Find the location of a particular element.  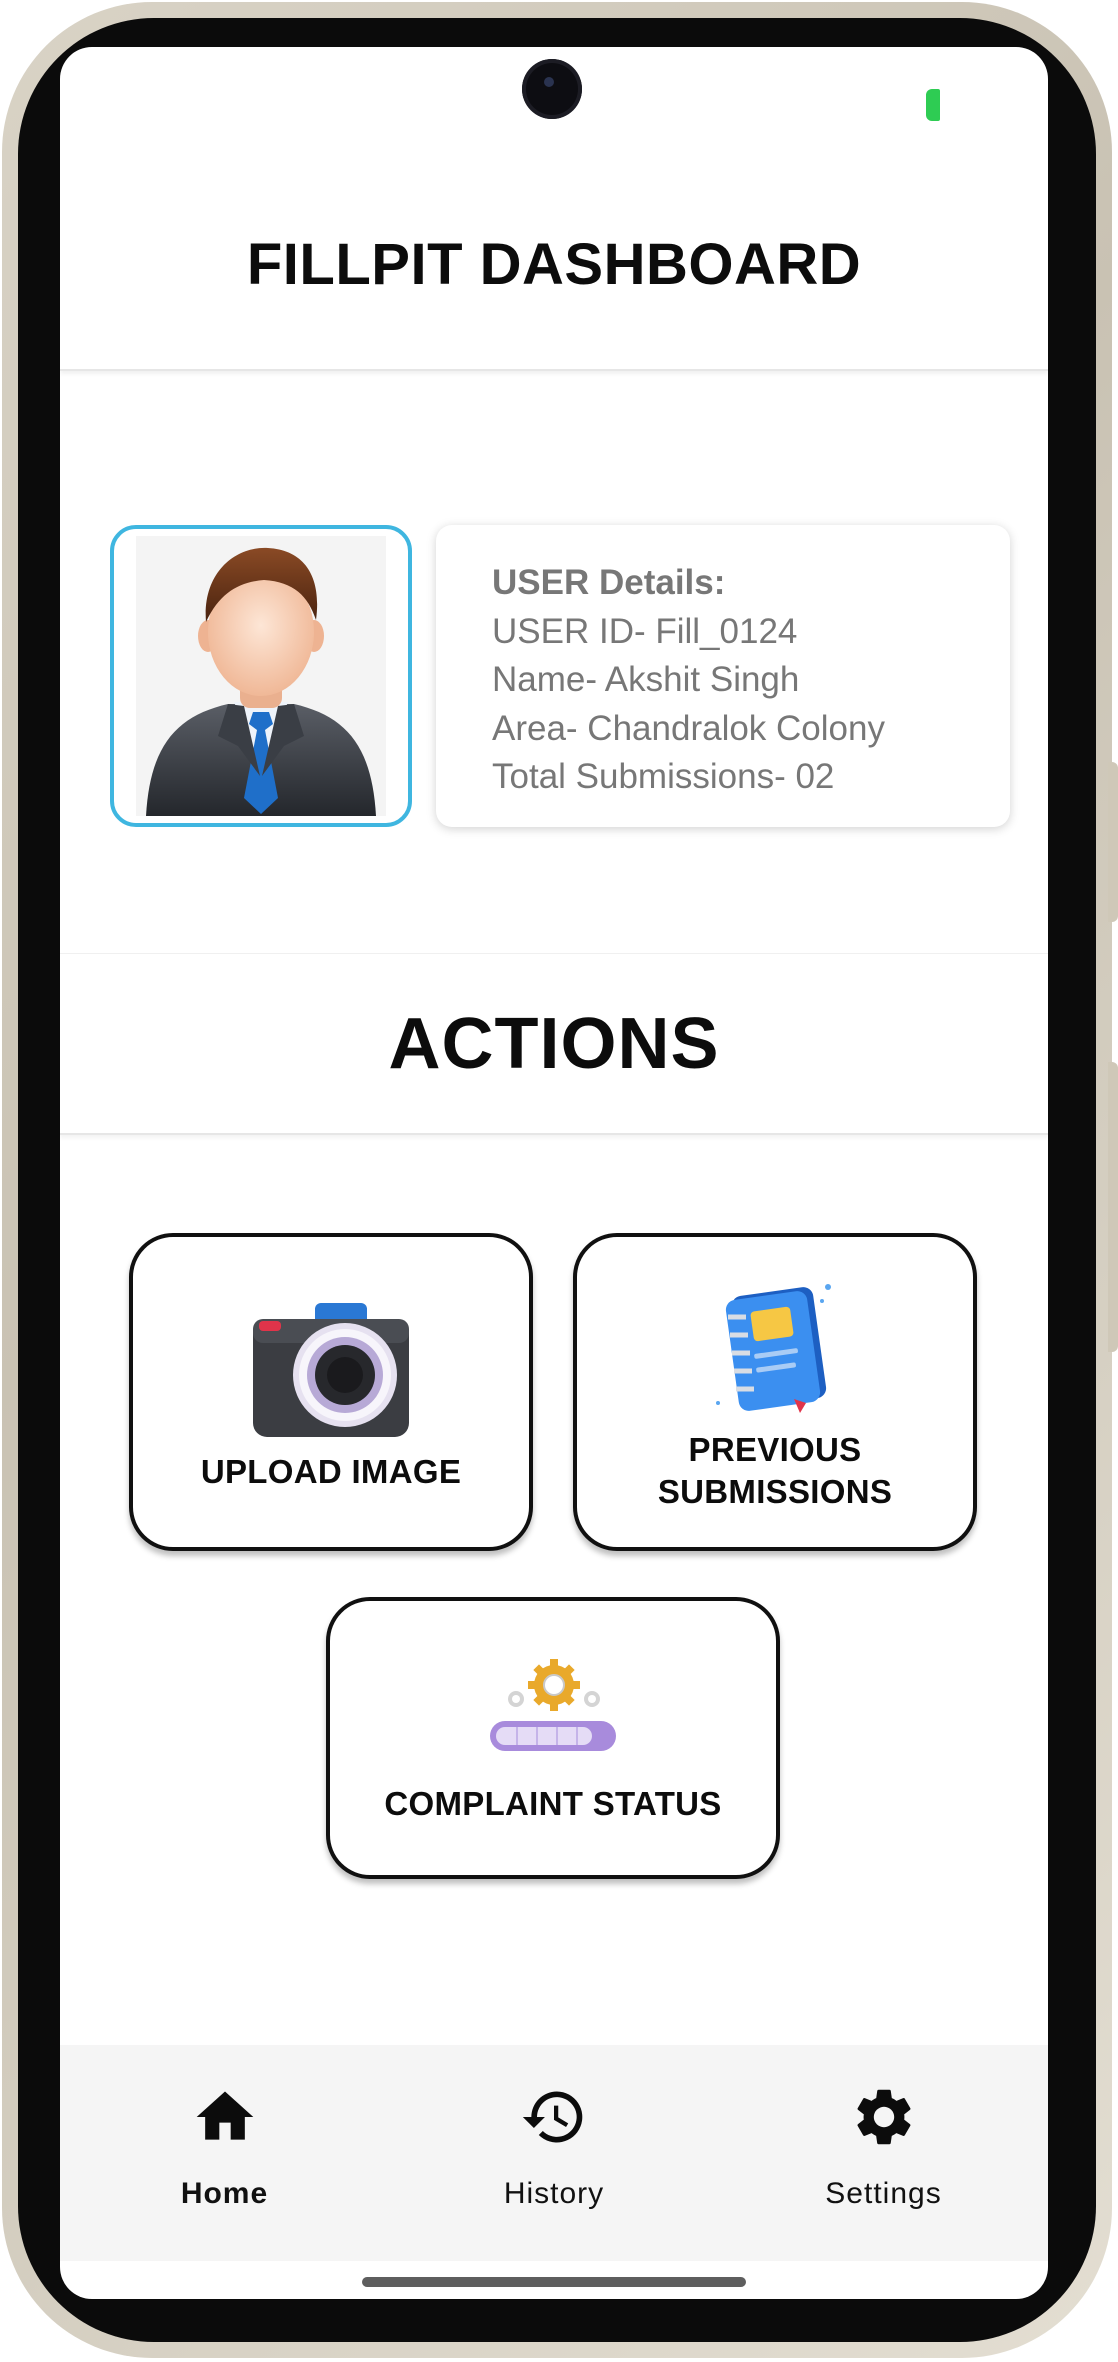

nav-item-home: Home is located at coordinates (224, 2153).